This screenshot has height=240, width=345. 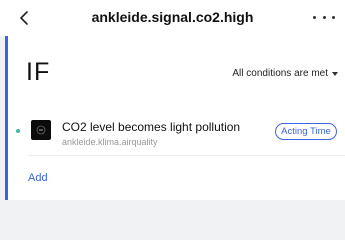 What do you see at coordinates (314, 17) in the screenshot?
I see `more-horizontal-icon` at bounding box center [314, 17].